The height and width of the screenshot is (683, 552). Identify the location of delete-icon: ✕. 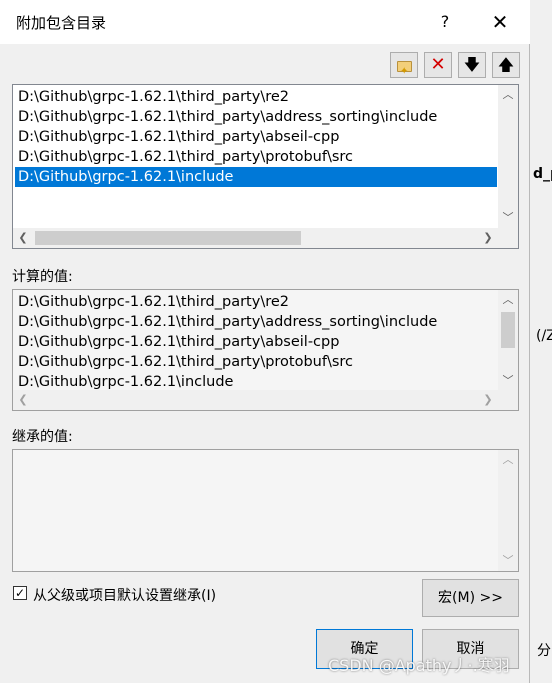
(438, 64).